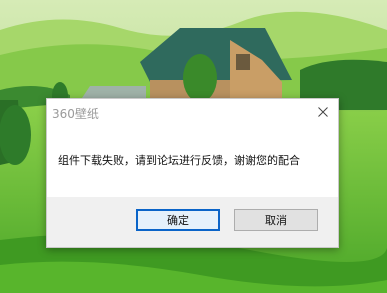  I want to click on dialog-titlebar: 360壁纸, so click(192, 112).